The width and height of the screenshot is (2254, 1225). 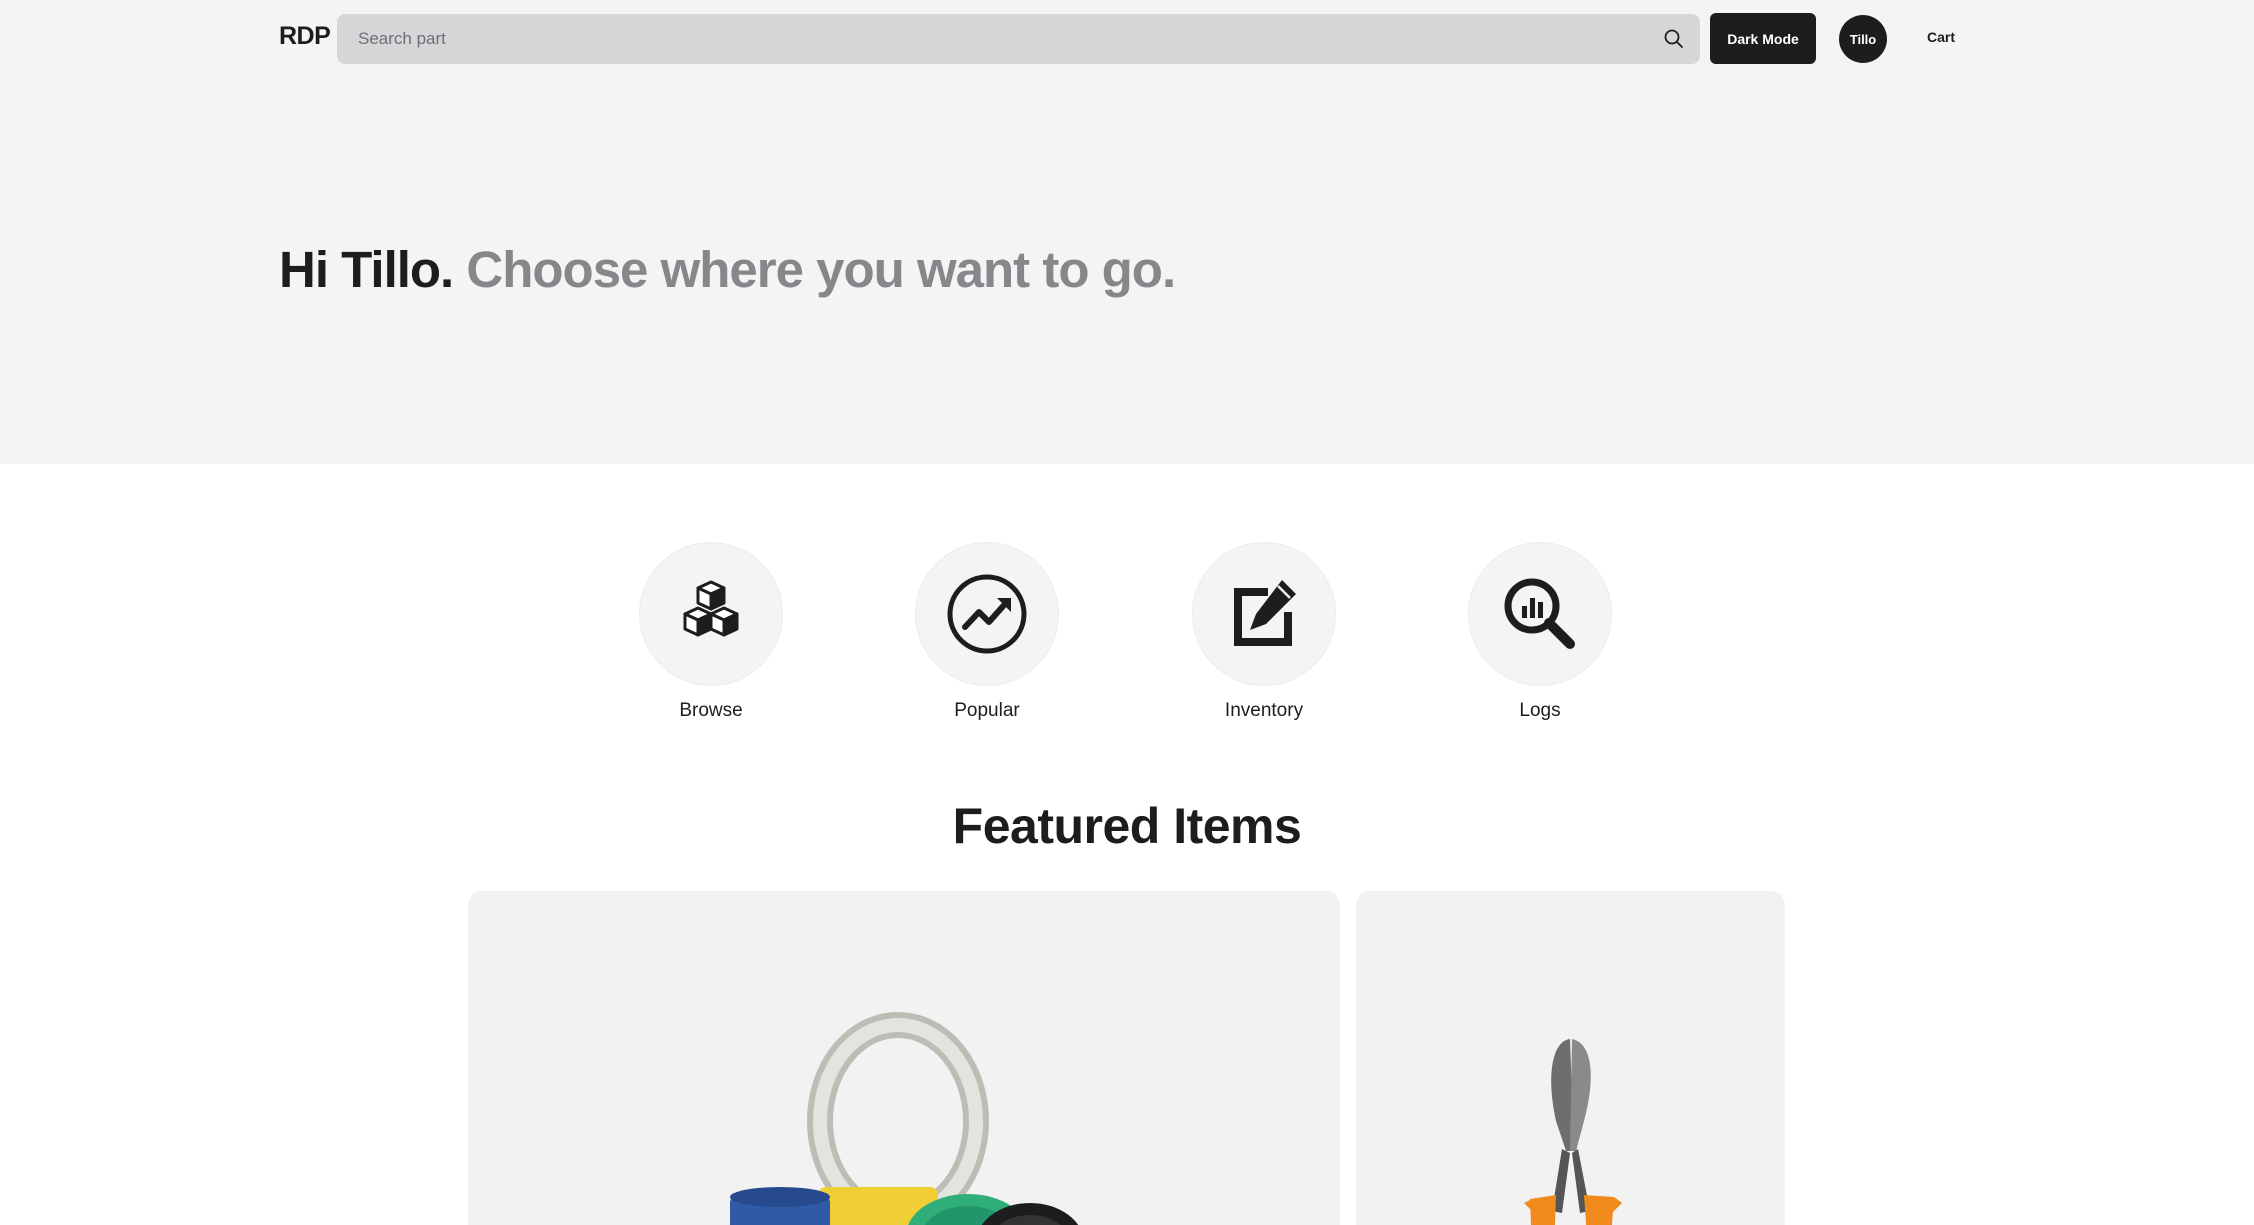 What do you see at coordinates (711, 608) in the screenshot?
I see `cubes-icon` at bounding box center [711, 608].